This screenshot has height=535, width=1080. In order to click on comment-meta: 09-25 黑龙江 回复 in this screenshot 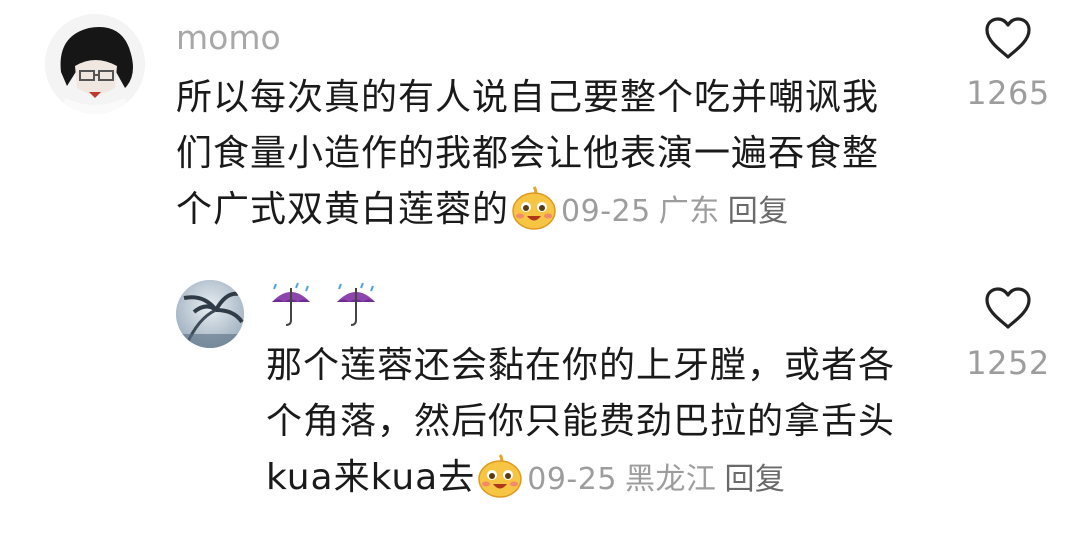, I will do `click(660, 479)`.